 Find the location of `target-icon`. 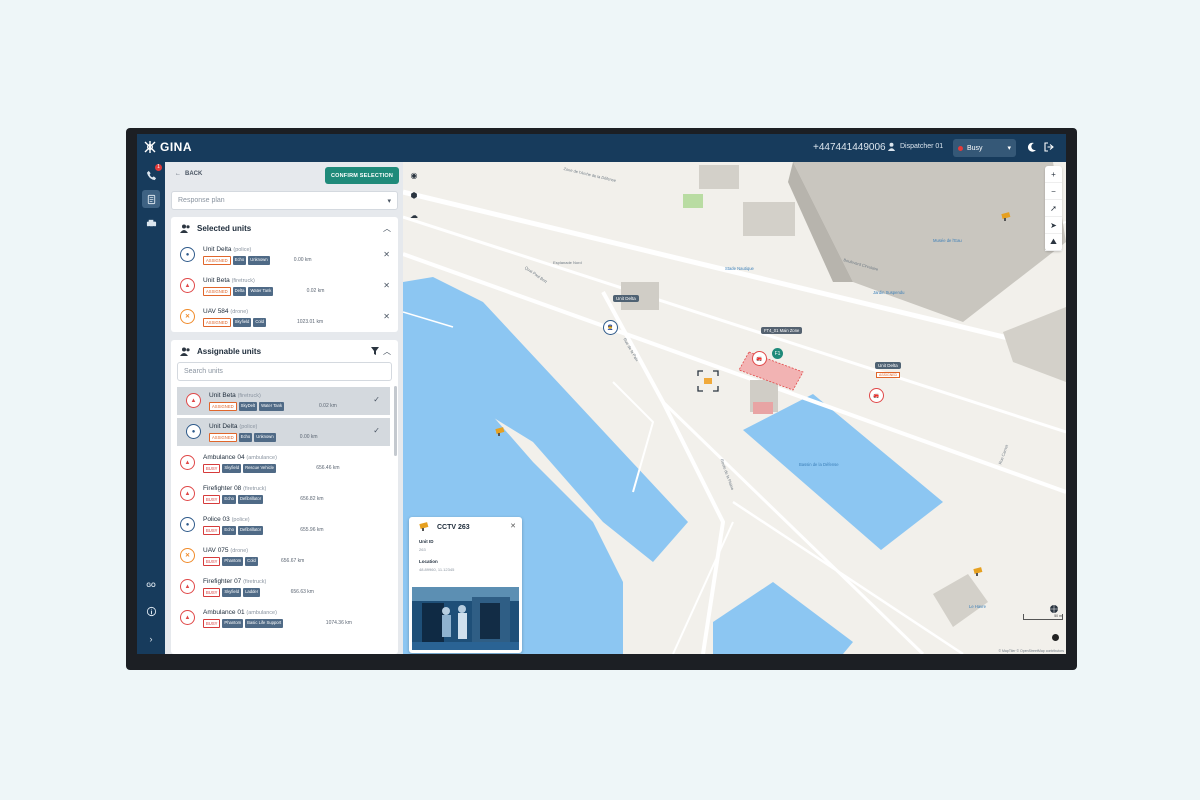

target-icon is located at coordinates (708, 381).